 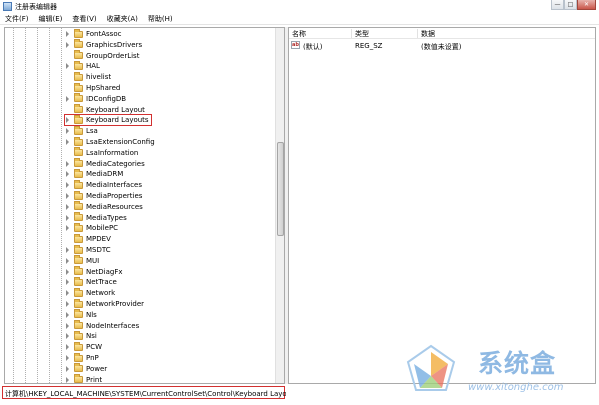 I want to click on tree-item-label: MUI, so click(x=93, y=260).